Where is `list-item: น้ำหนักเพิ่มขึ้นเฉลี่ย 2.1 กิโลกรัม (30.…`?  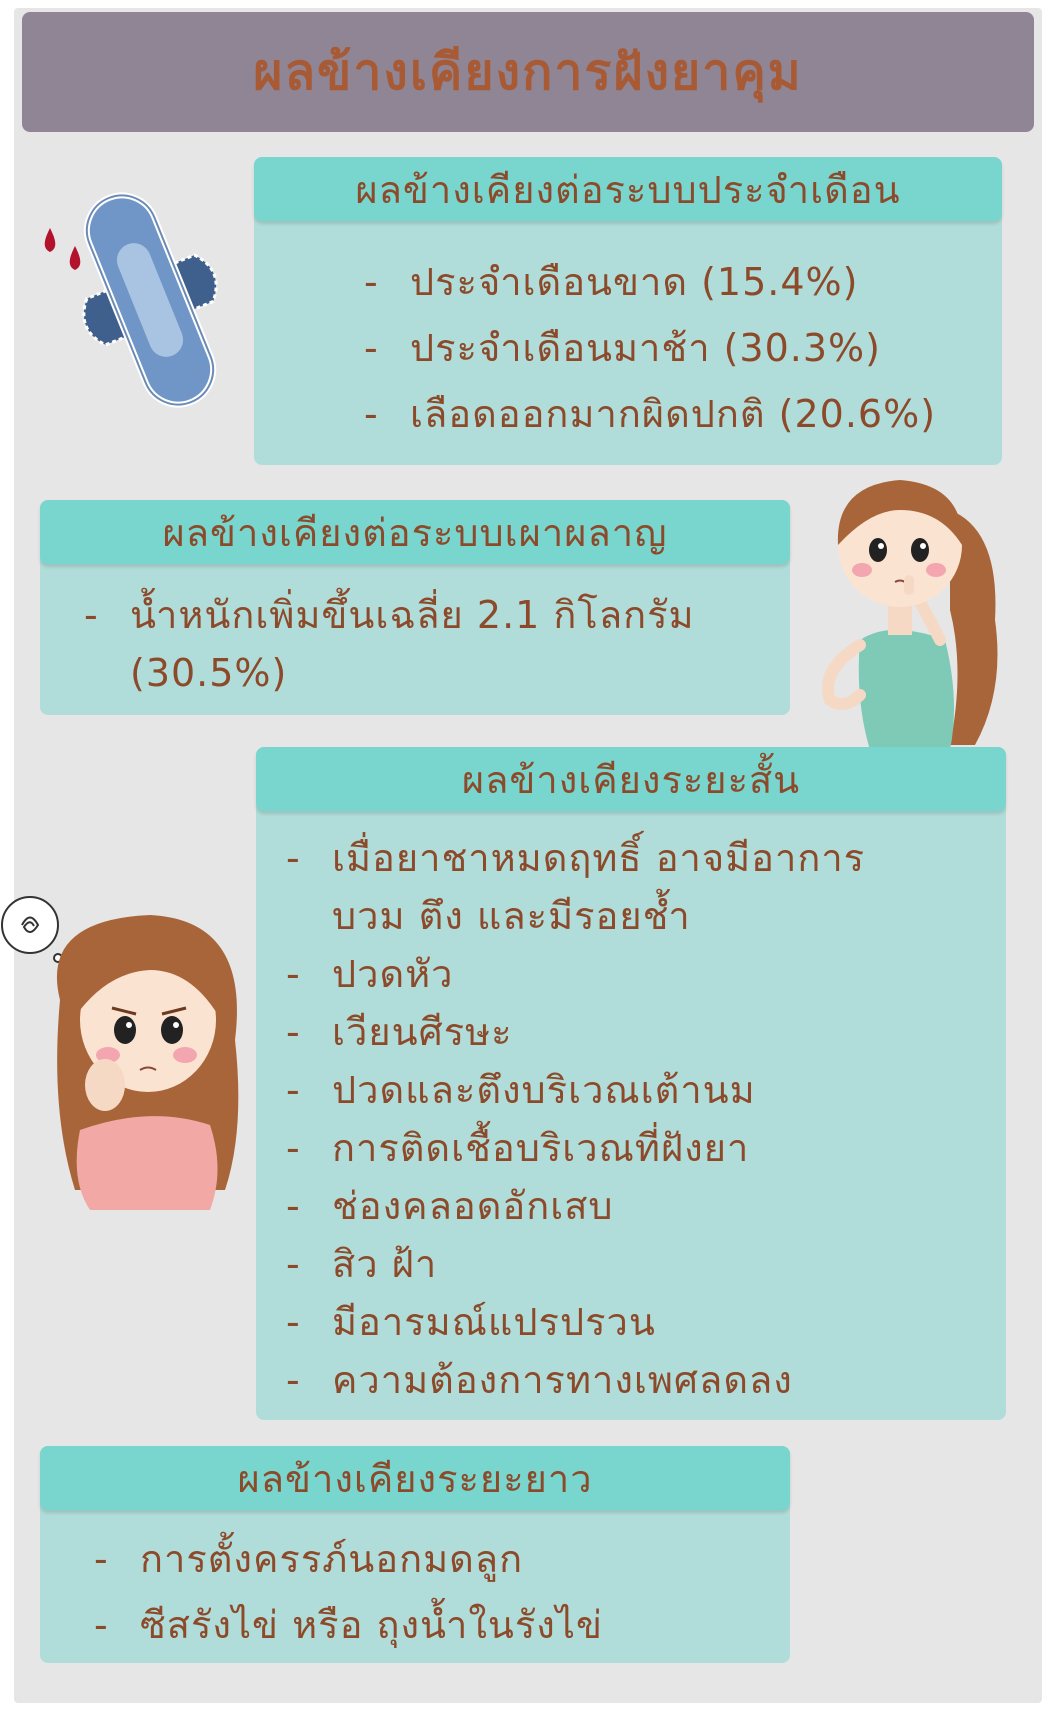 list-item: น้ำหนักเพิ่มขึ้นเฉลี่ย 2.1 กิโลกรัม (30.… is located at coordinates (424, 644).